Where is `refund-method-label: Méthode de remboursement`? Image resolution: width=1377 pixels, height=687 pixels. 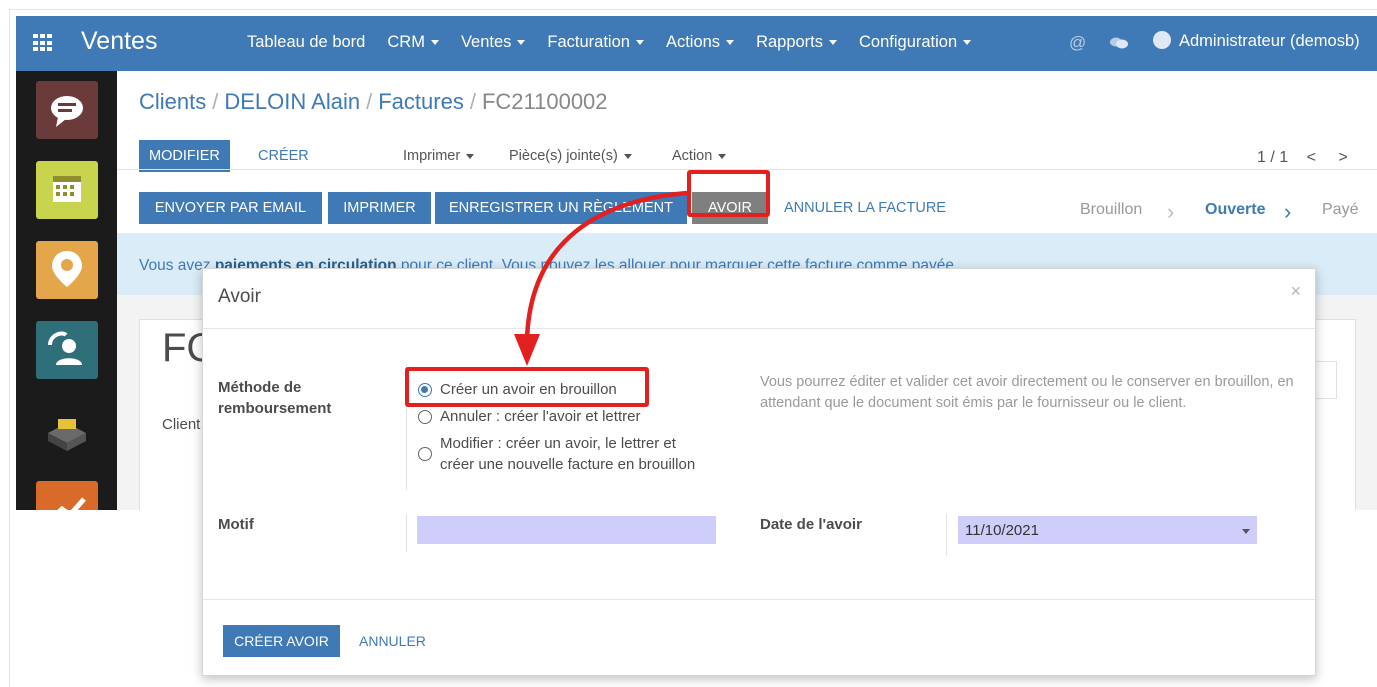 refund-method-label: Méthode de remboursement is located at coordinates (274, 398).